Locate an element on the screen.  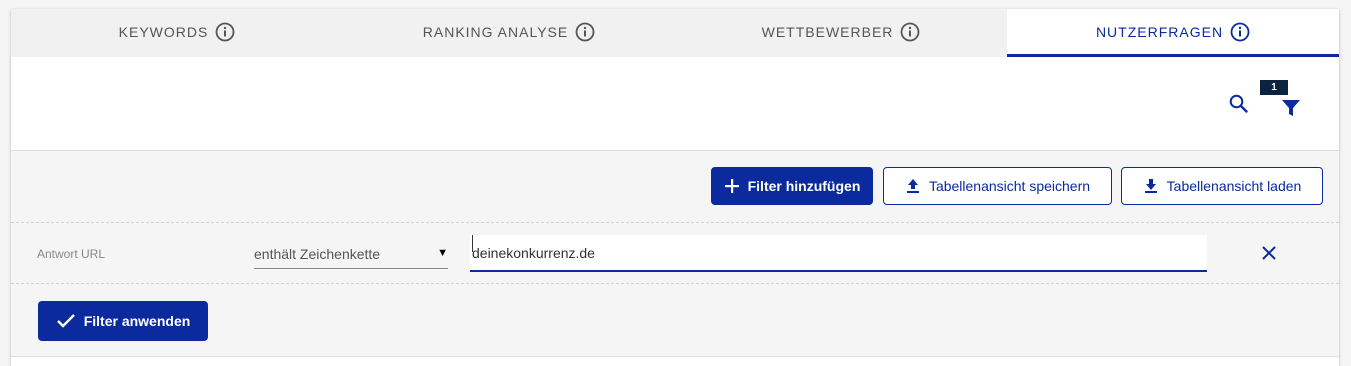
tab-ranking-analyse: RANKING ANALYSE is located at coordinates (509, 32).